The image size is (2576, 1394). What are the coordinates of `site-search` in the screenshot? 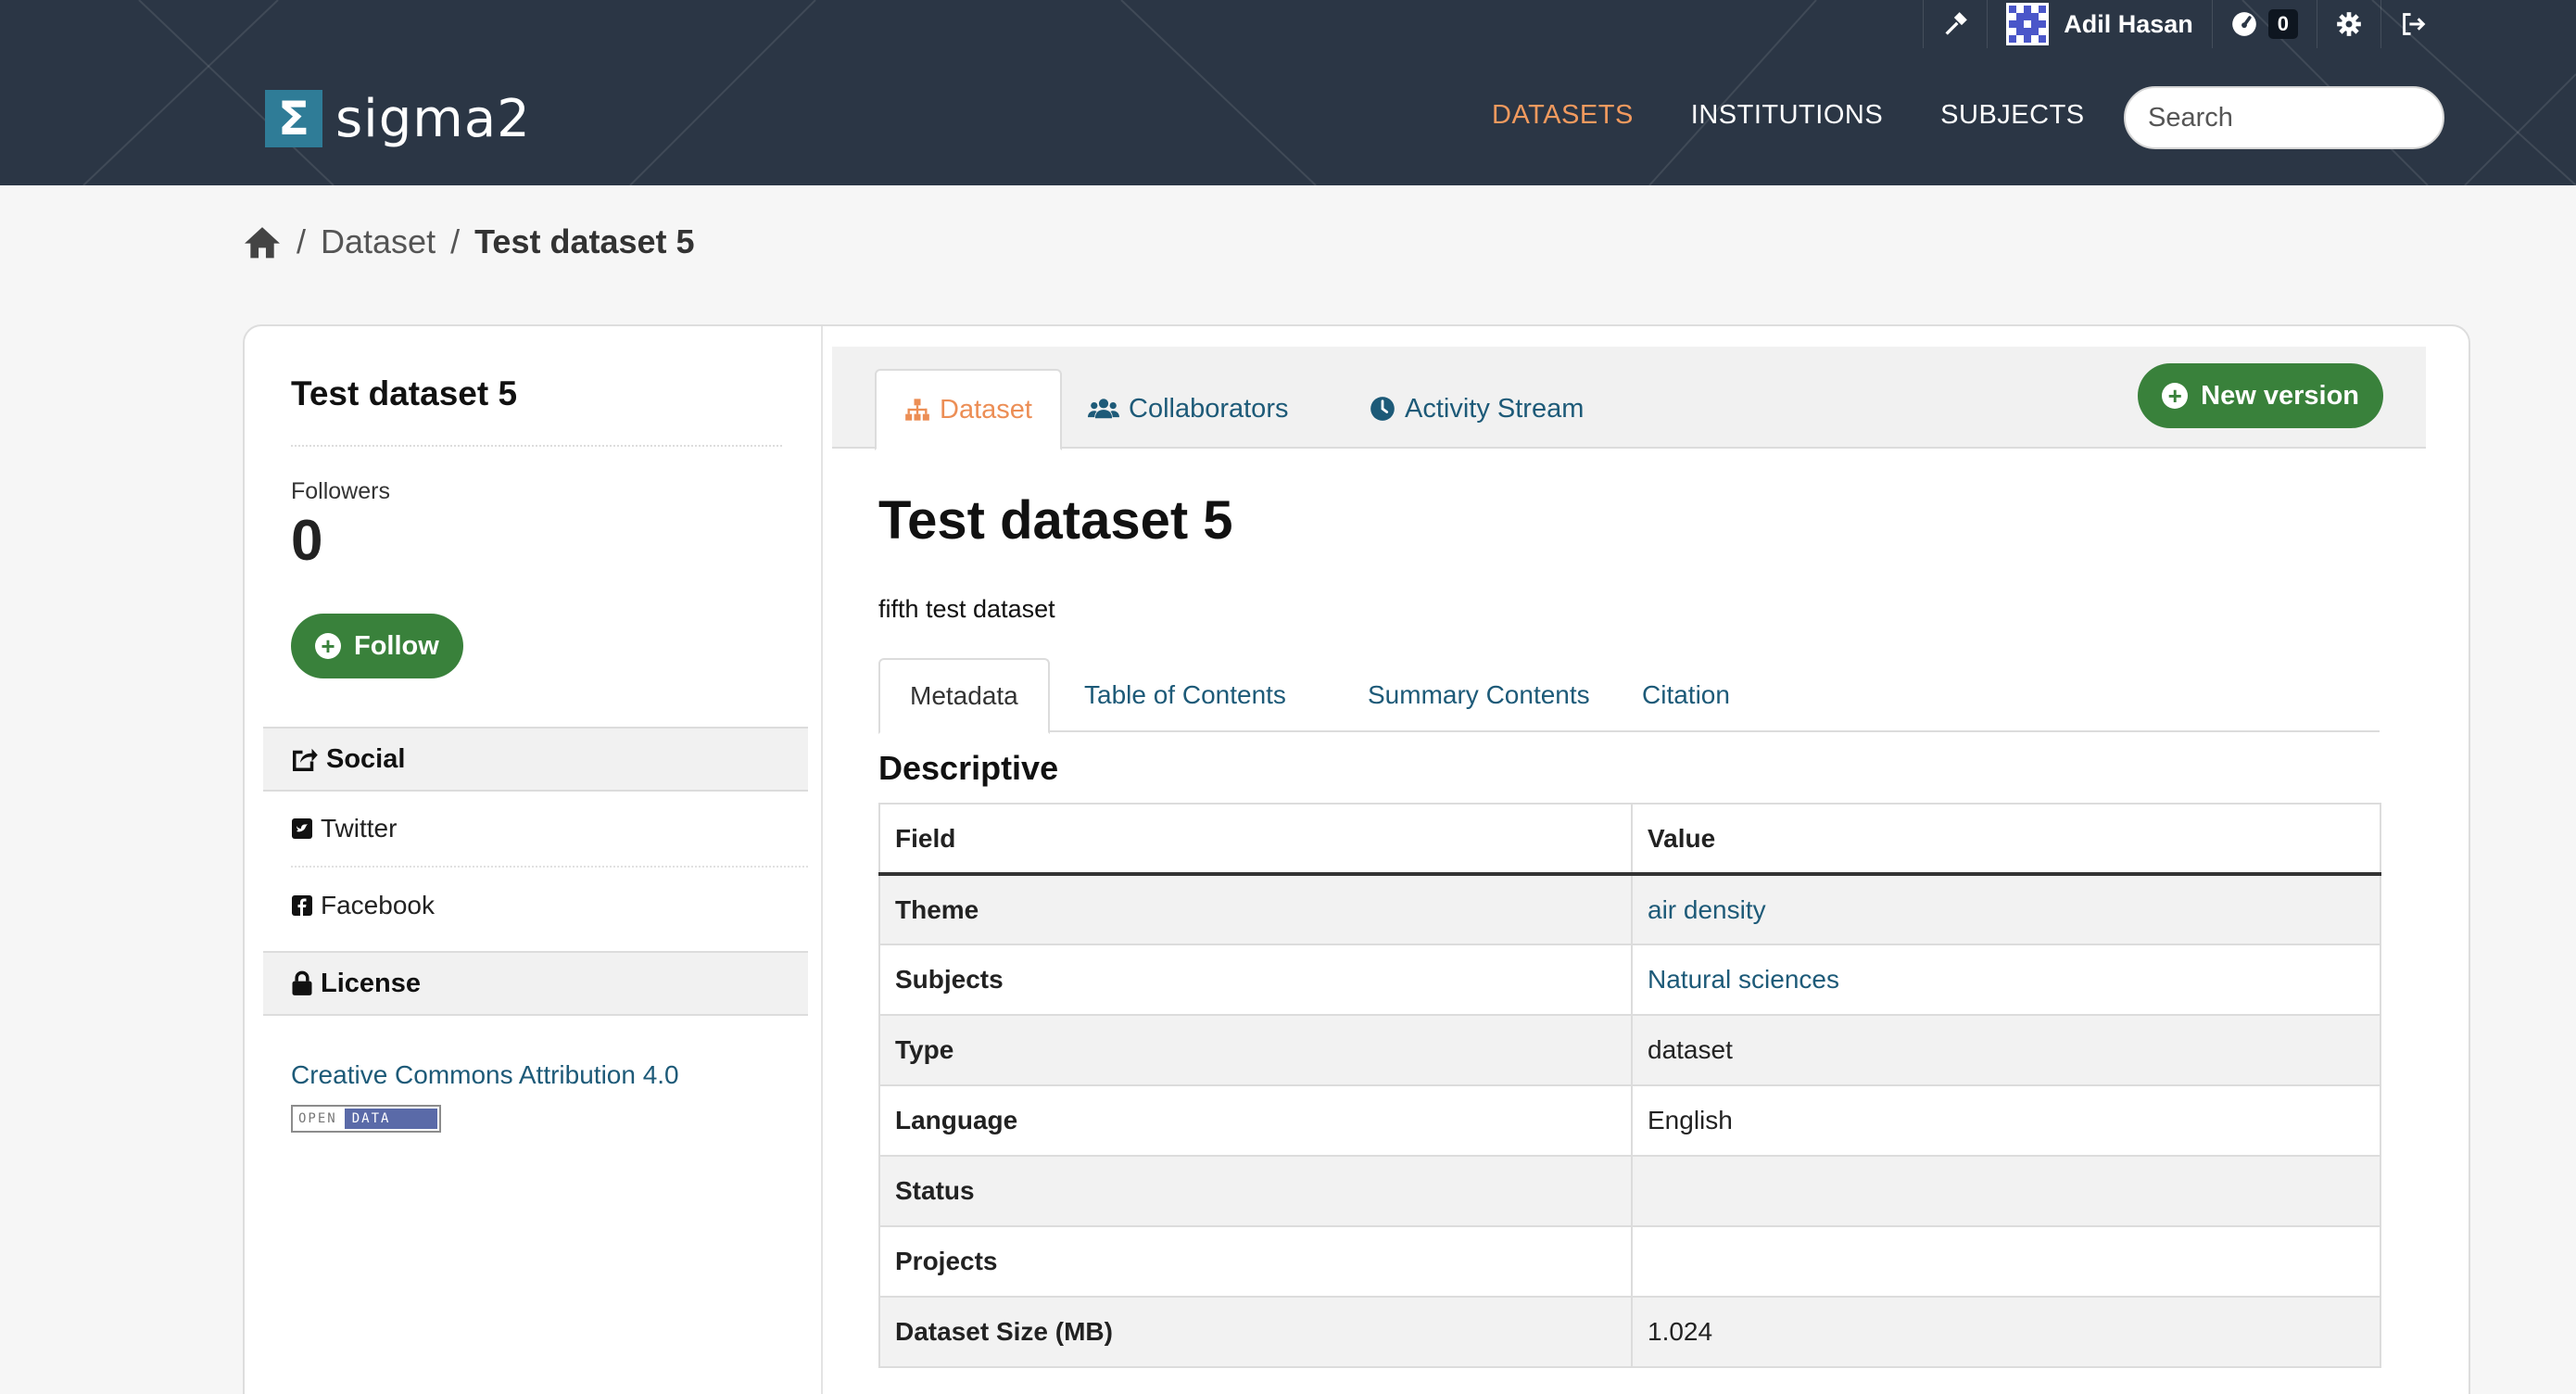 It's located at (2310, 117).